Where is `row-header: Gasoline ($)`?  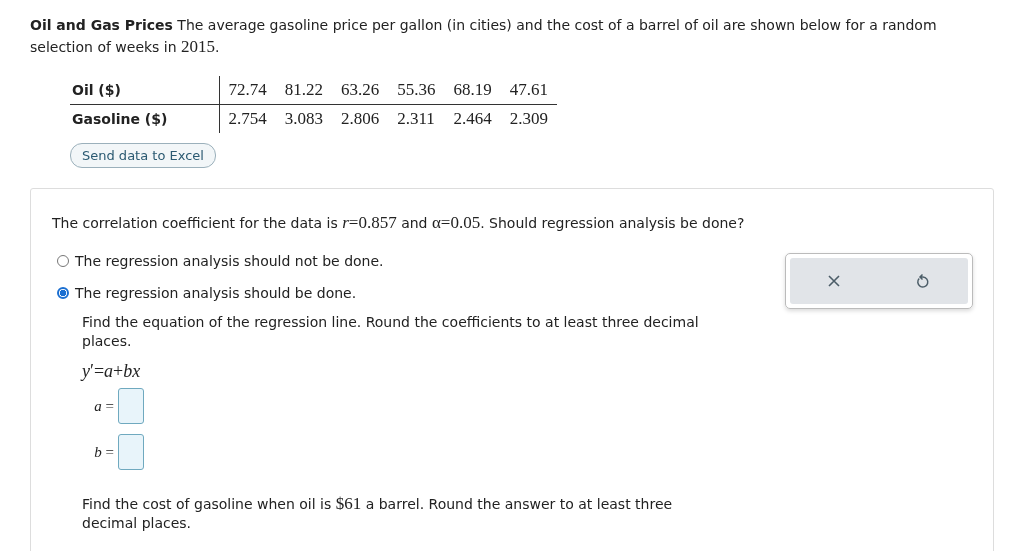 row-header: Gasoline ($) is located at coordinates (145, 118).